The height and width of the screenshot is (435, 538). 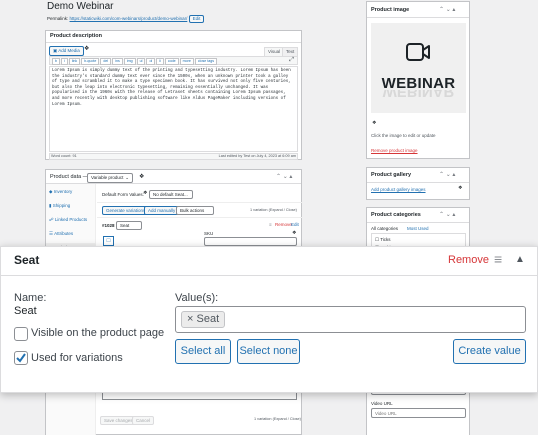 I want to click on name-value: Seat, so click(x=25, y=311).